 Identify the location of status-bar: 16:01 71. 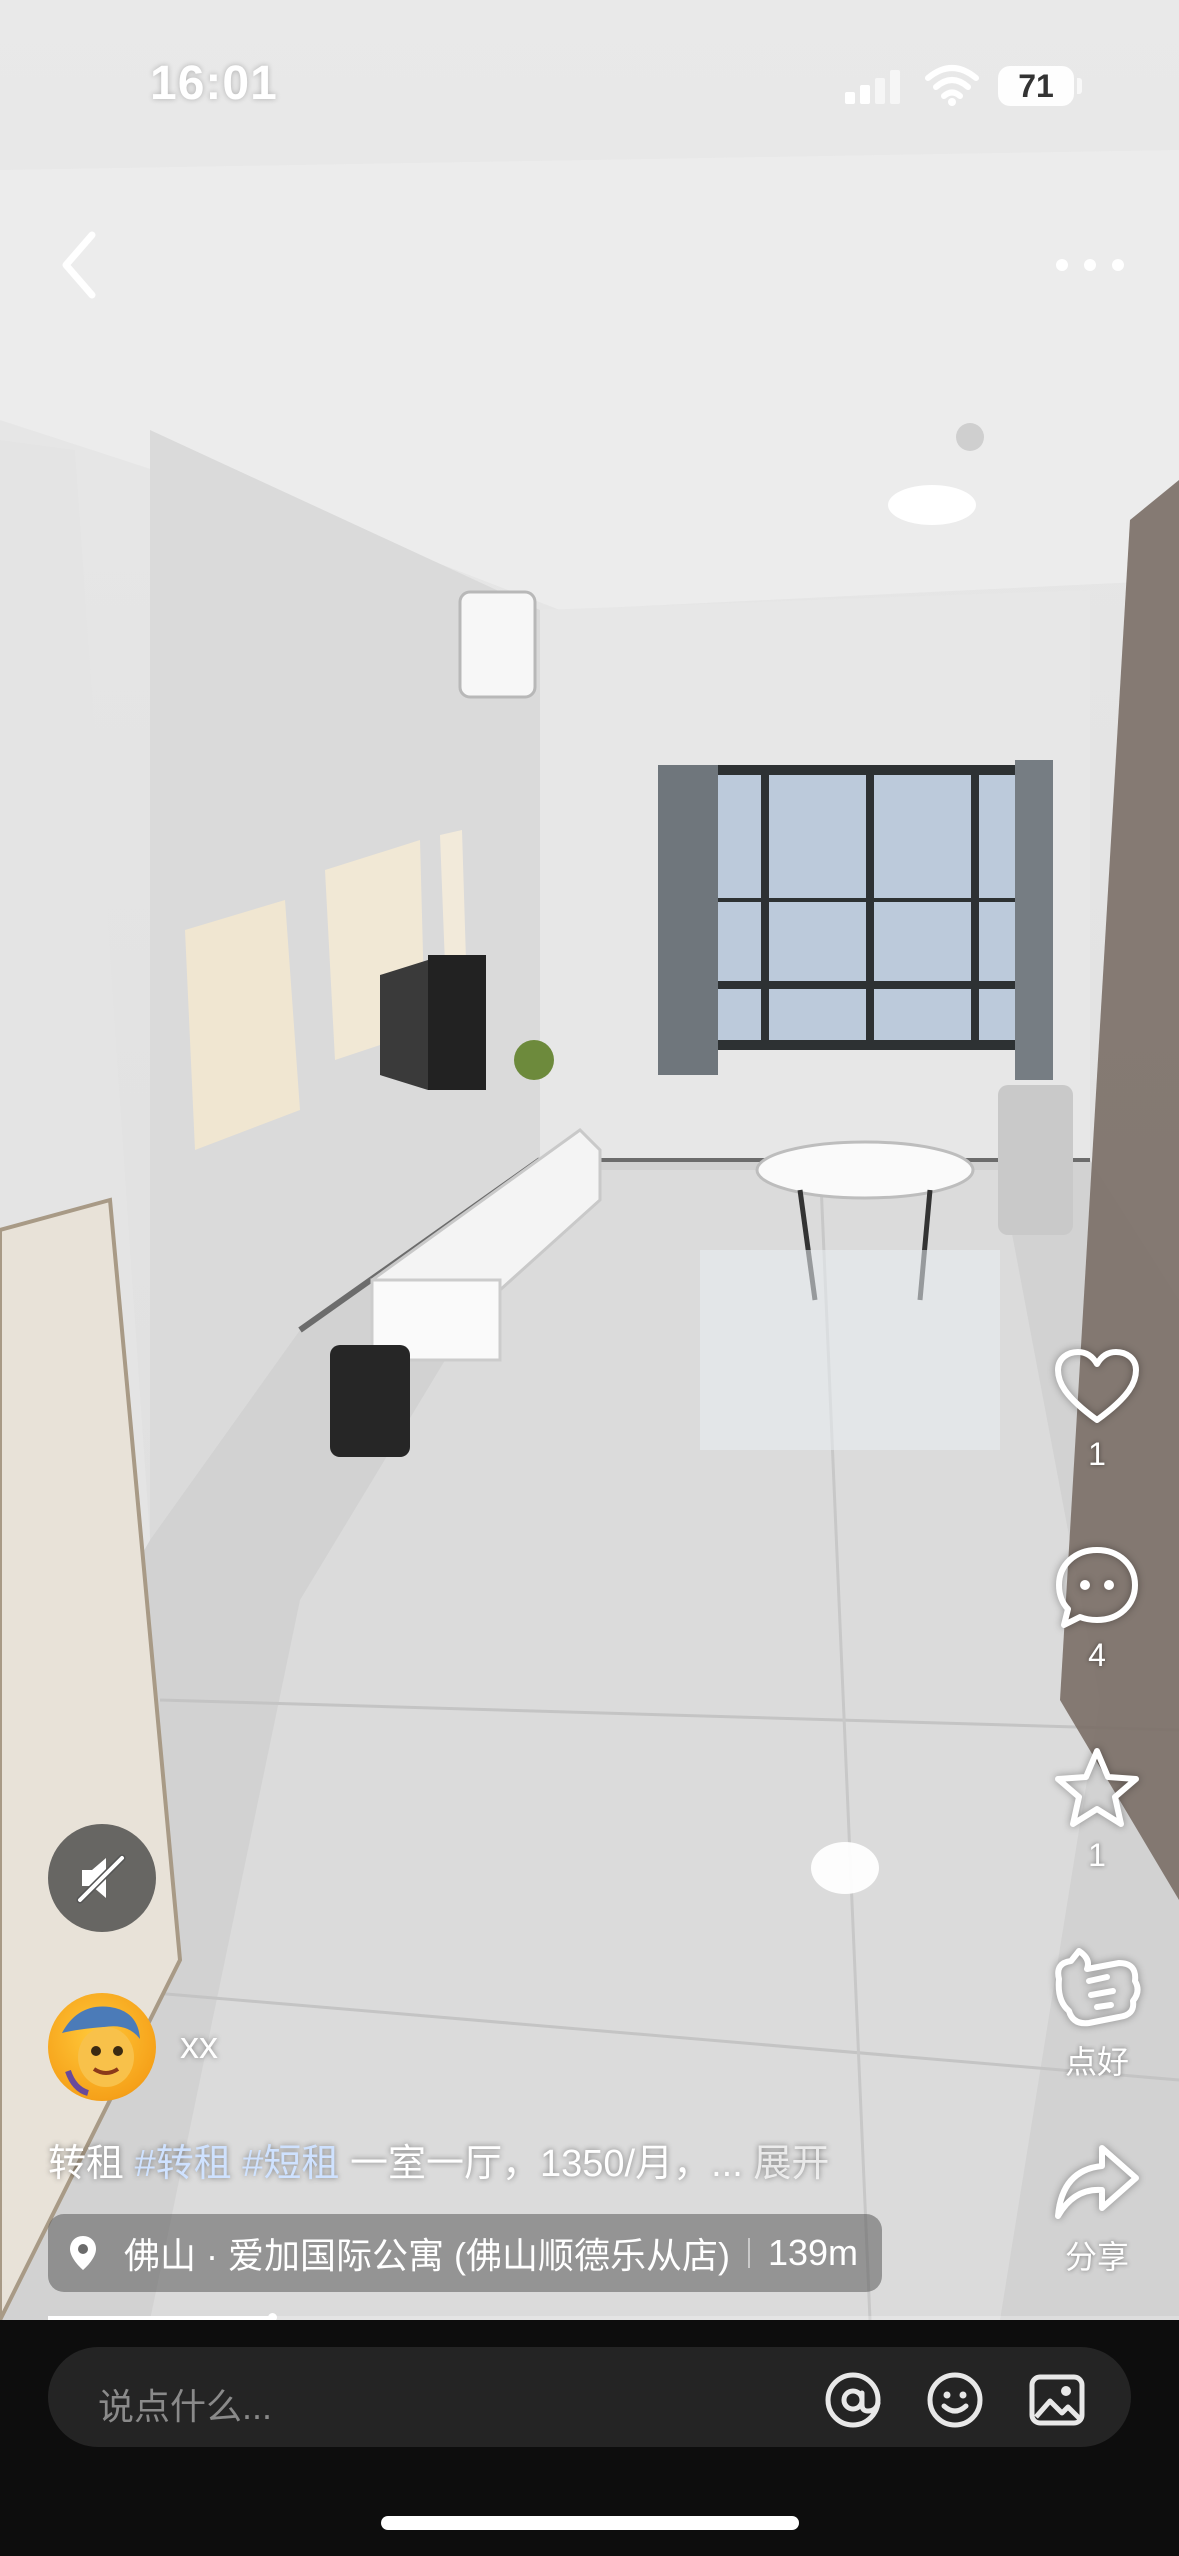
(589, 85).